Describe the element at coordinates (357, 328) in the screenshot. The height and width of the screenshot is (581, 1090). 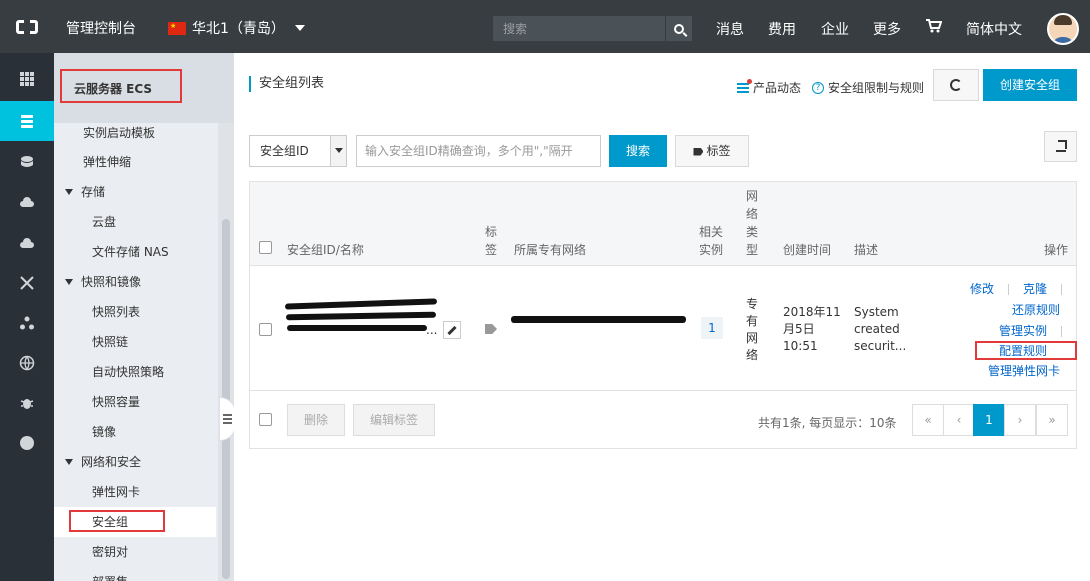
I see `redacted-name` at that location.